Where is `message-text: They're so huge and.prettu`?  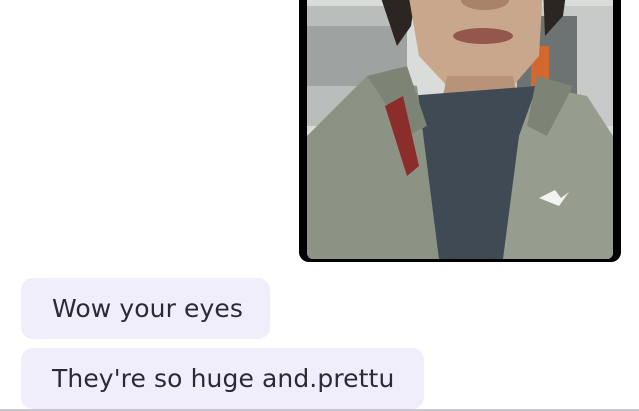 message-text: They're so huge and.prettu is located at coordinates (223, 378).